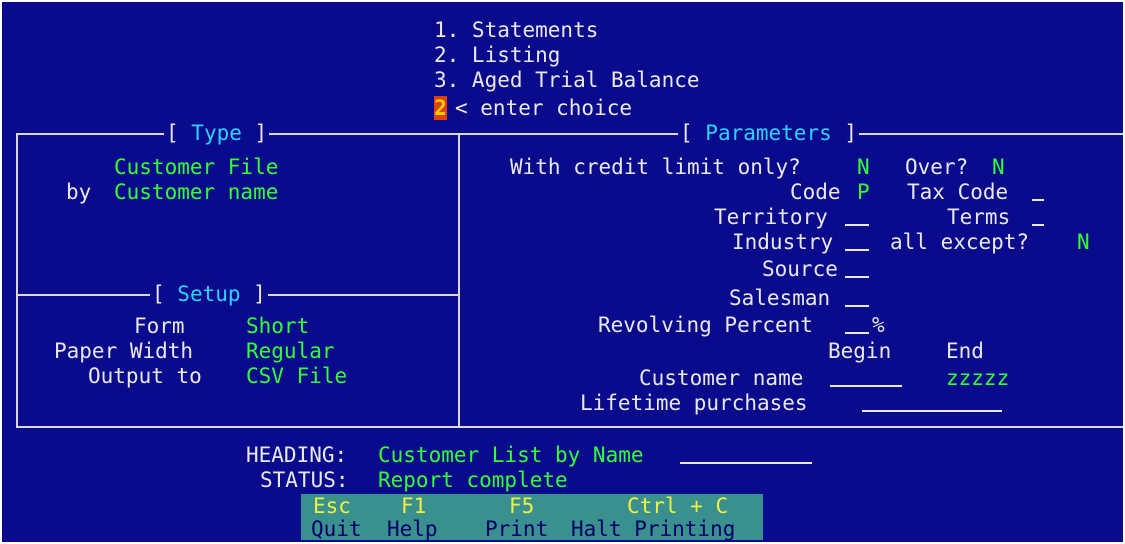 Image resolution: width=1125 pixels, height=544 pixels. What do you see at coordinates (655, 167) in the screenshot?
I see `credit-limit-label: With credit limit only?` at bounding box center [655, 167].